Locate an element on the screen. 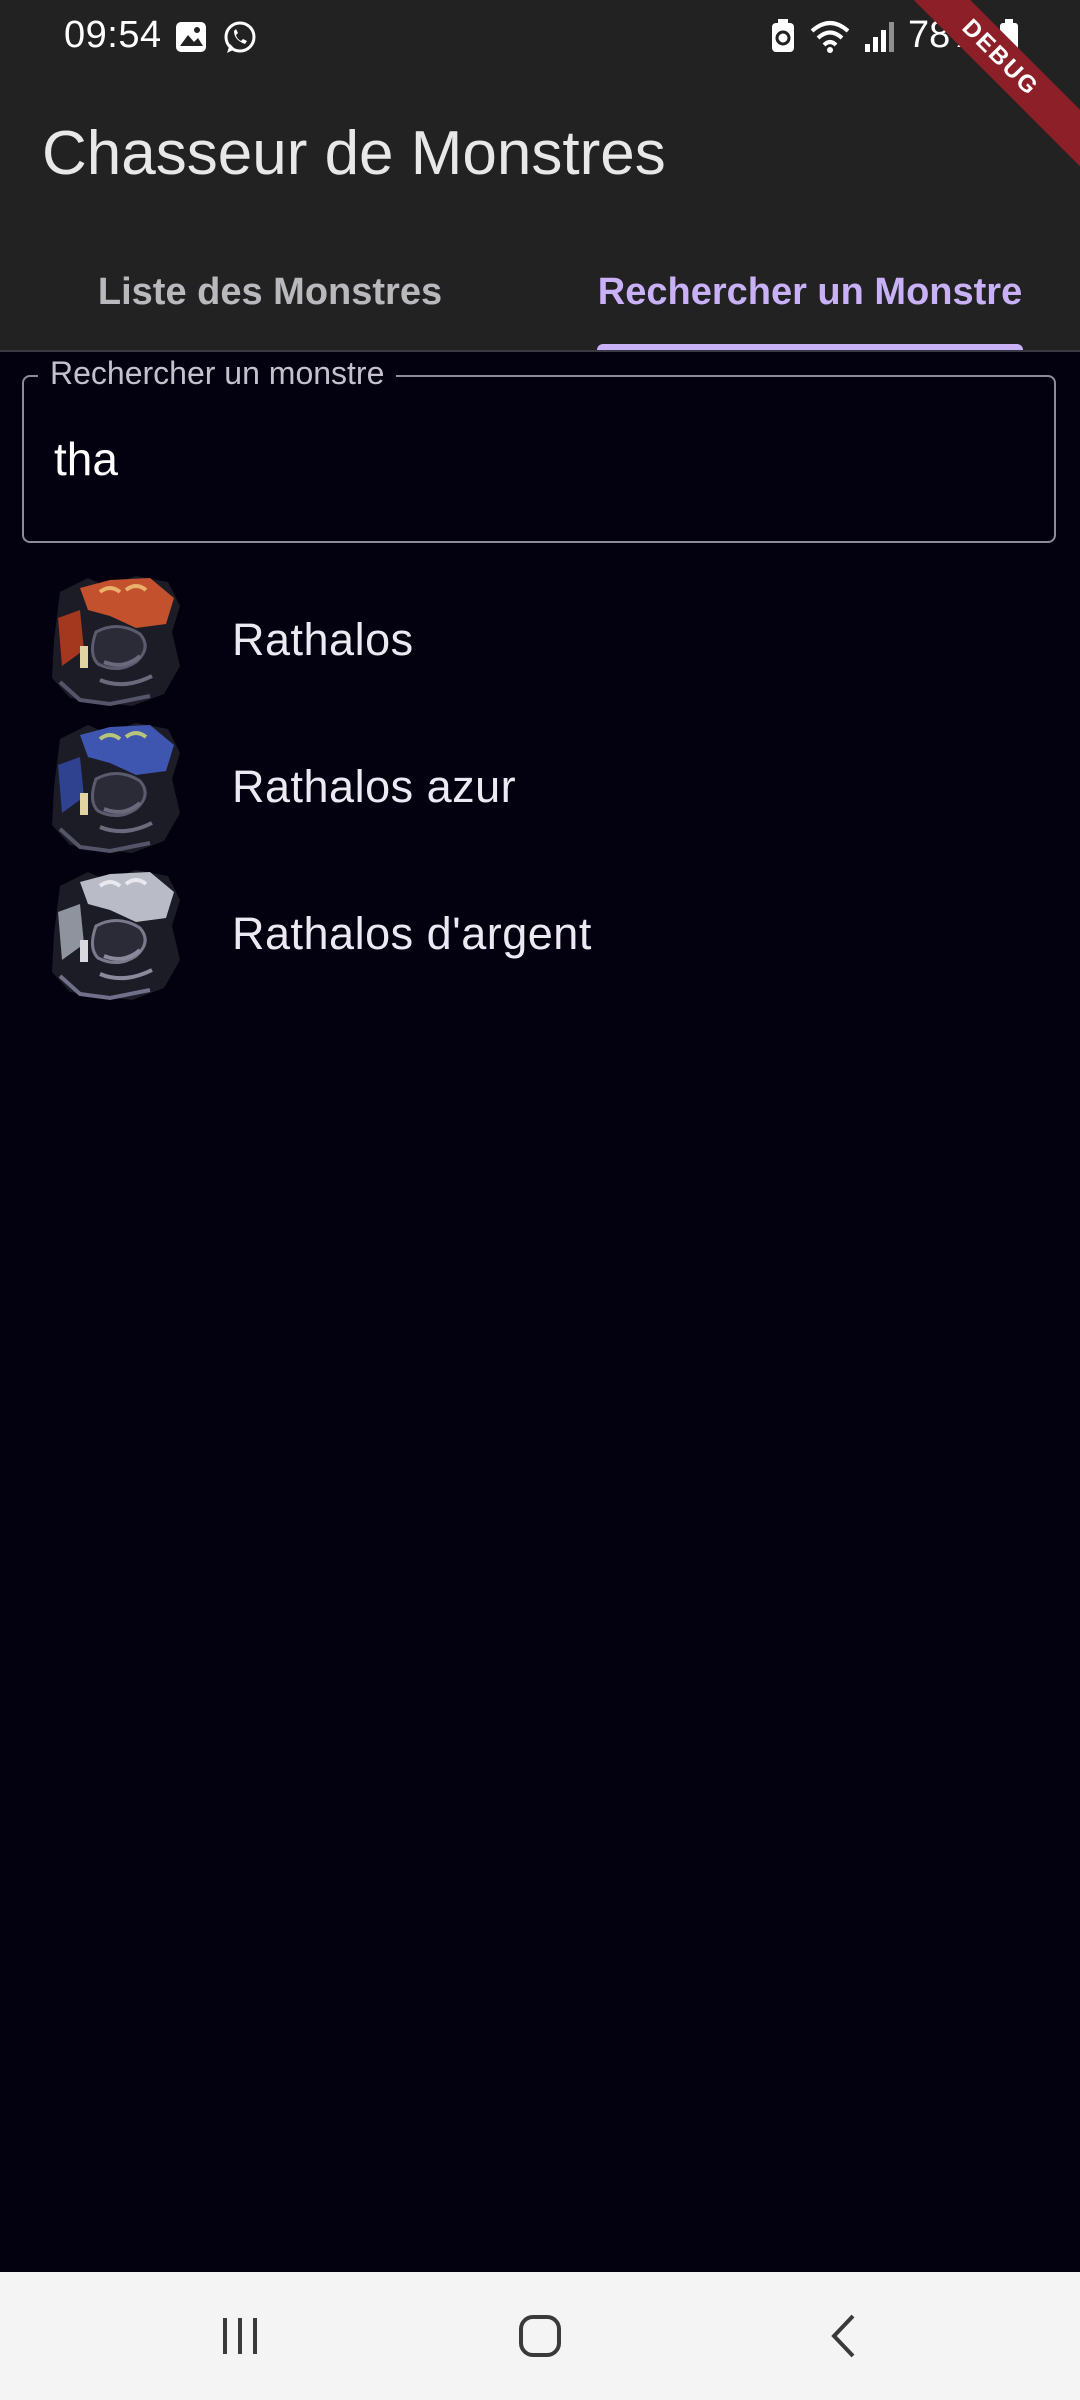 The height and width of the screenshot is (2400, 1080). home-icon is located at coordinates (540, 2336).